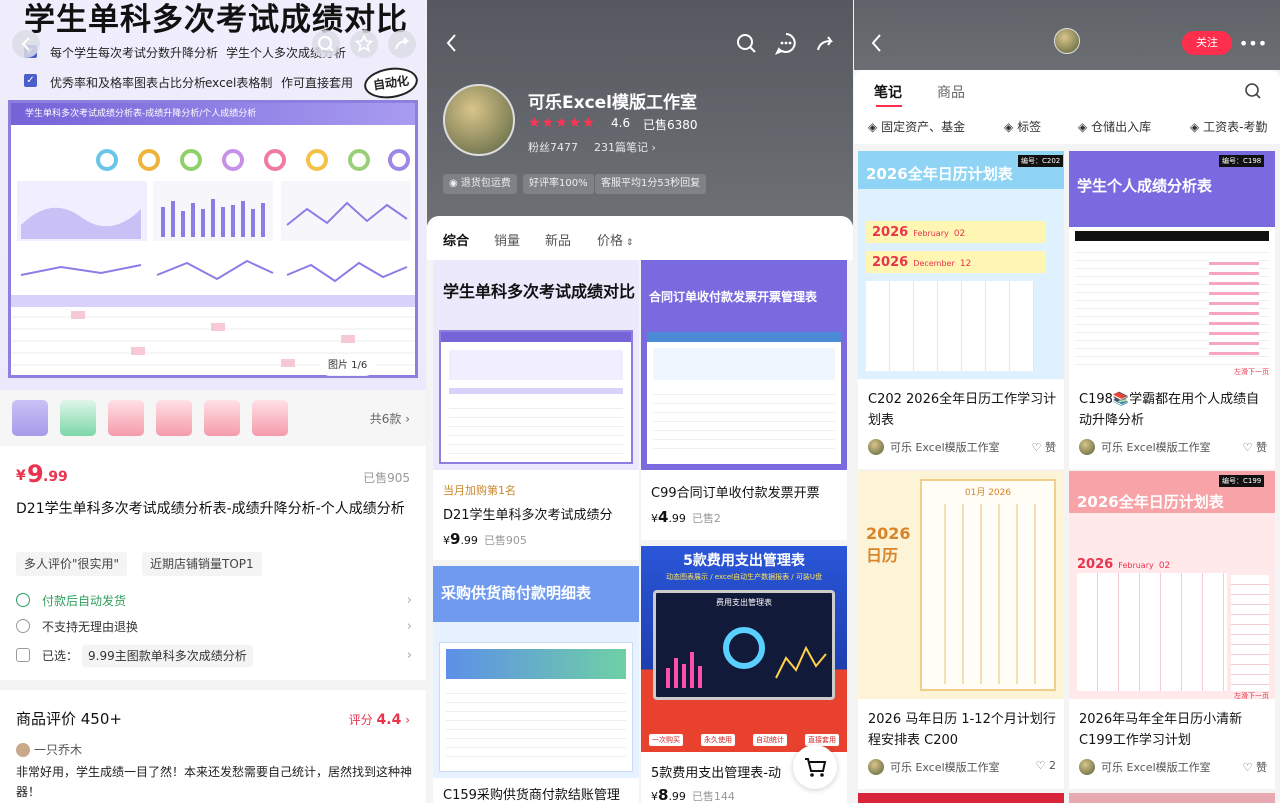 The width and height of the screenshot is (1280, 803). Describe the element at coordinates (916, 126) in the screenshot. I see `category-chip: ◈ 固定资产、基金` at that location.